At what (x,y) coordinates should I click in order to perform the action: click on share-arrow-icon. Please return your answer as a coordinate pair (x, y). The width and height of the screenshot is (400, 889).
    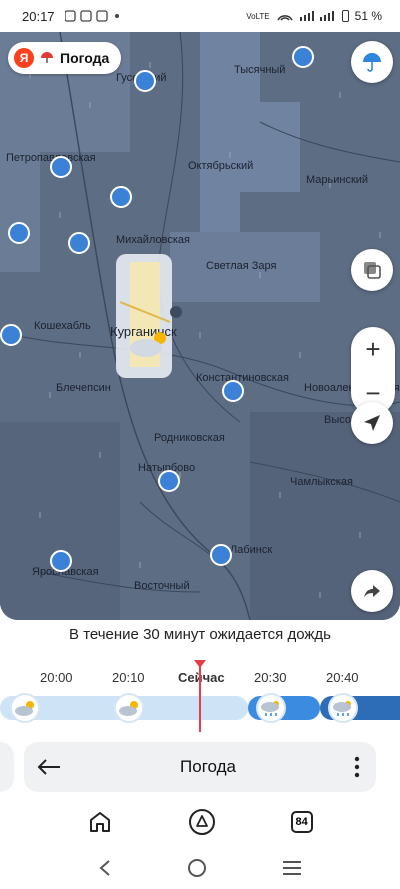
    Looking at the image, I should click on (372, 591).